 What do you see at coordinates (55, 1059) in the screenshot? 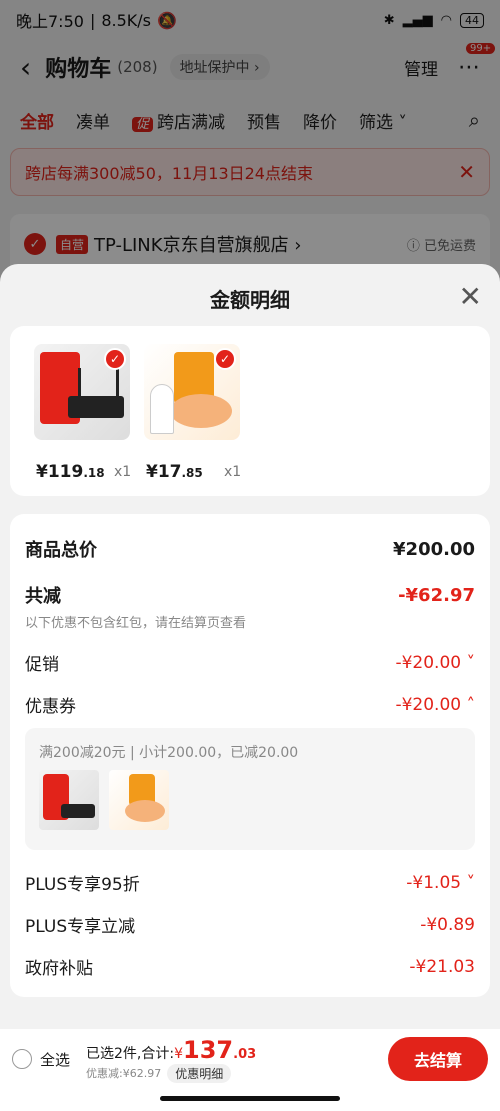
I see `select-all-label: 全选` at bounding box center [55, 1059].